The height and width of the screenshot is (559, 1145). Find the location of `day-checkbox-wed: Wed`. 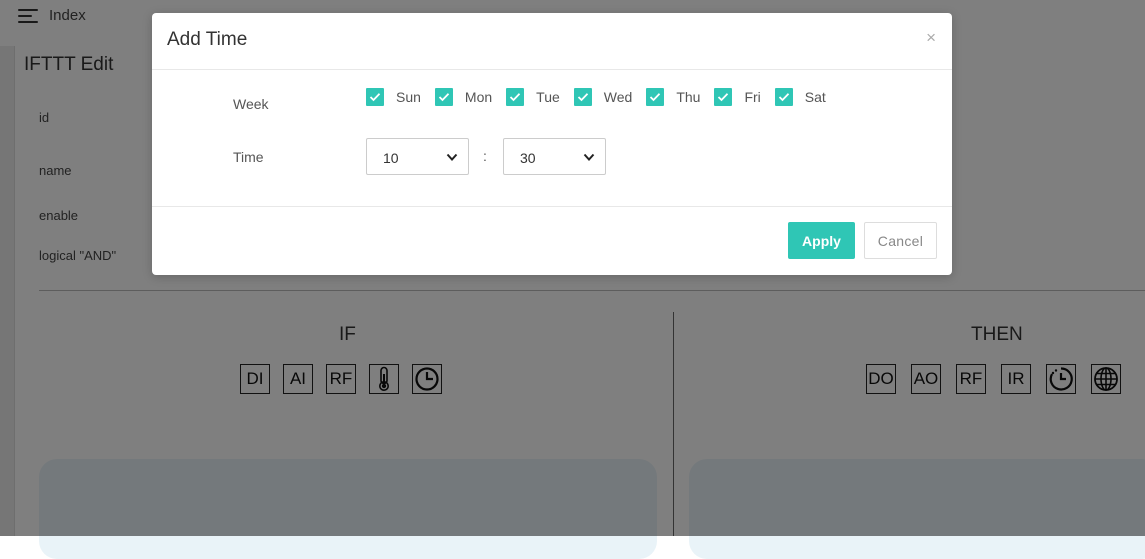

day-checkbox-wed: Wed is located at coordinates (603, 97).